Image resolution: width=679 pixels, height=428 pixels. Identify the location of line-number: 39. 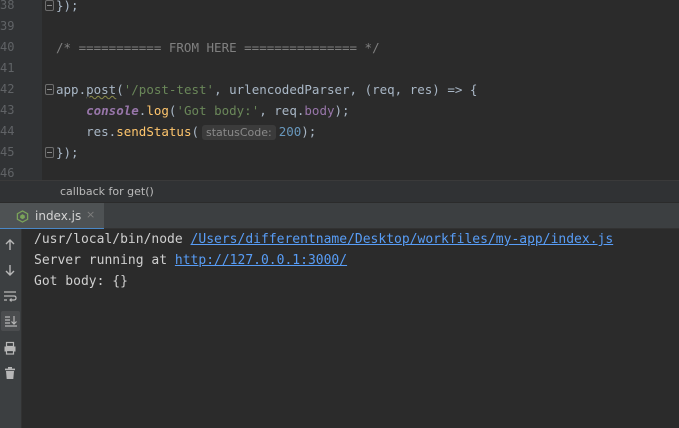
(7, 26).